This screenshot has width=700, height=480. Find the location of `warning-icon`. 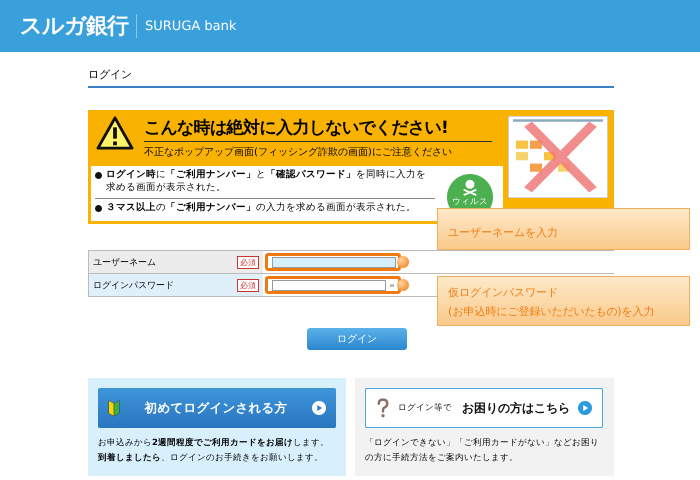

warning-icon is located at coordinates (115, 133).